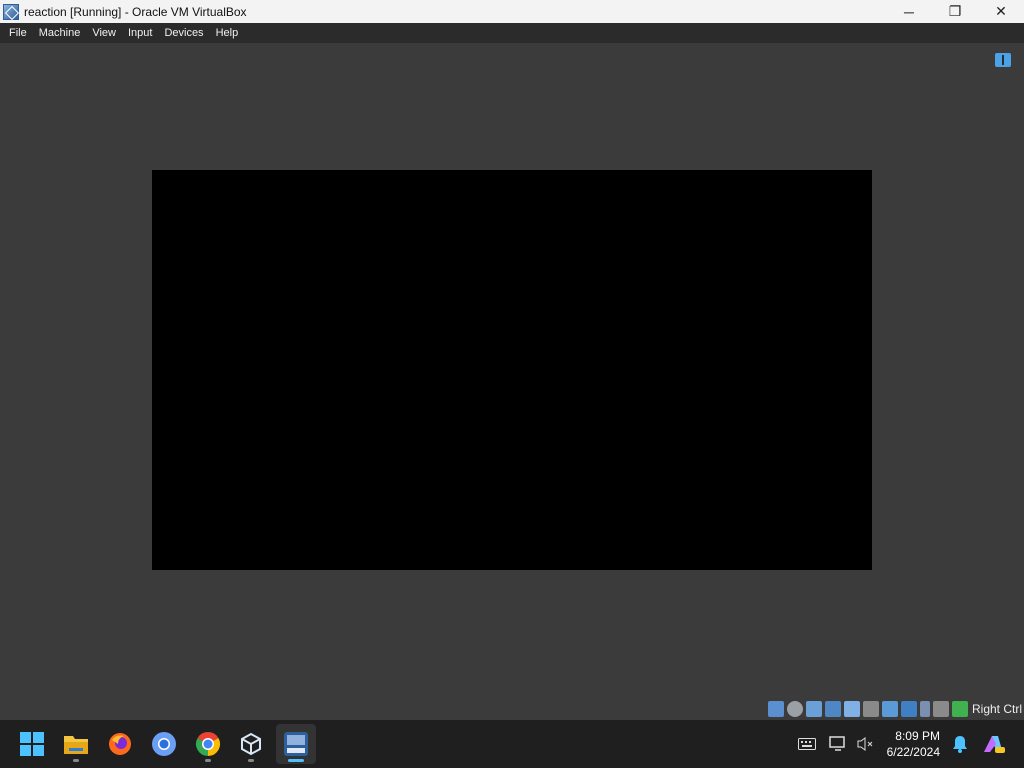  I want to click on taskbar-file-explorer, so click(76, 744).